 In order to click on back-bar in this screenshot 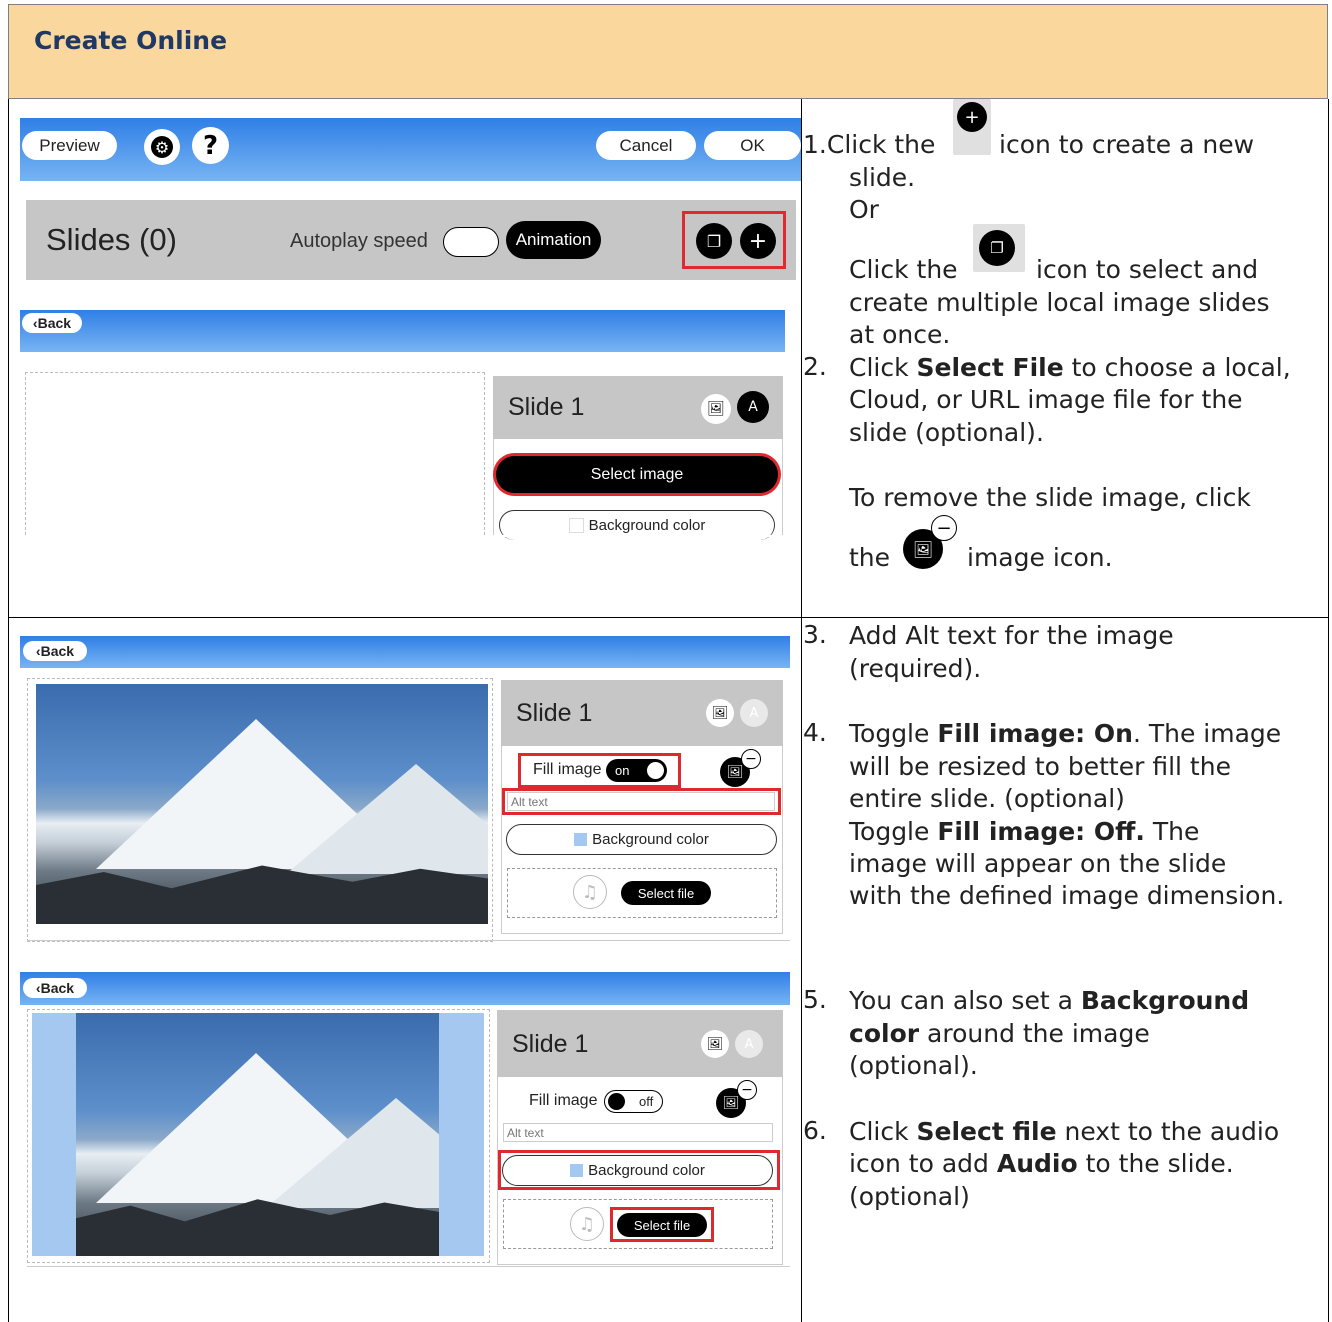, I will do `click(405, 988)`.